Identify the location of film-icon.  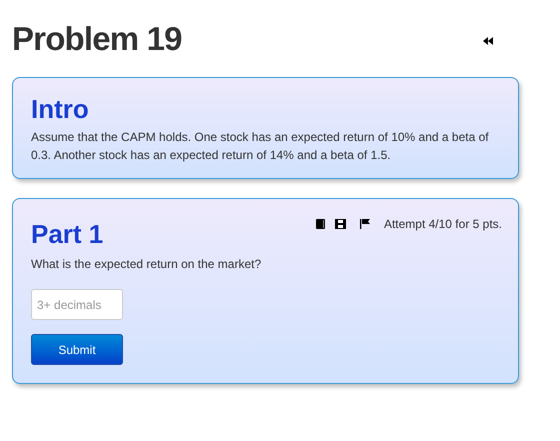
(340, 224).